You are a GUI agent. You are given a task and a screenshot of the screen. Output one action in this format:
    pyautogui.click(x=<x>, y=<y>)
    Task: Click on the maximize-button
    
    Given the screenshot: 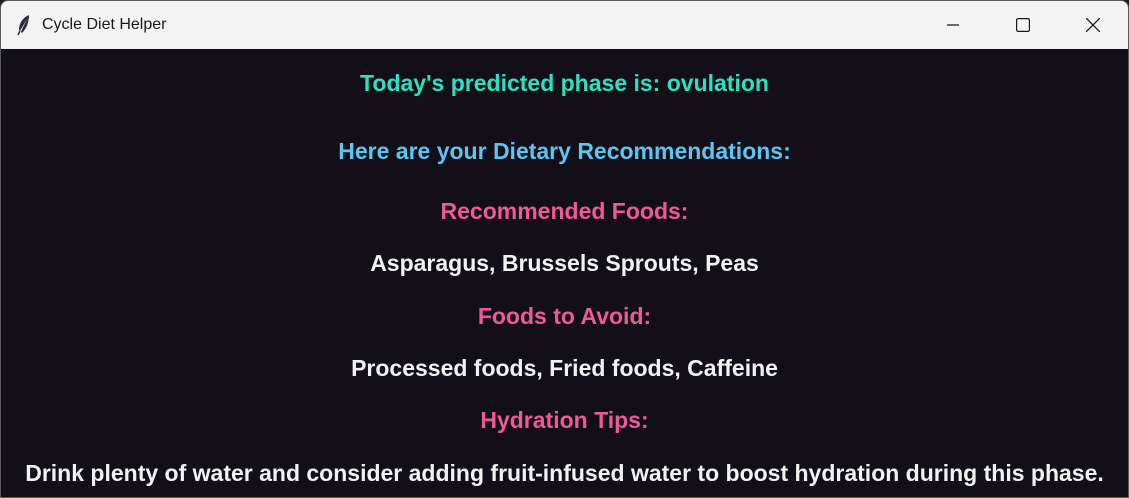 What is the action you would take?
    pyautogui.click(x=1023, y=25)
    